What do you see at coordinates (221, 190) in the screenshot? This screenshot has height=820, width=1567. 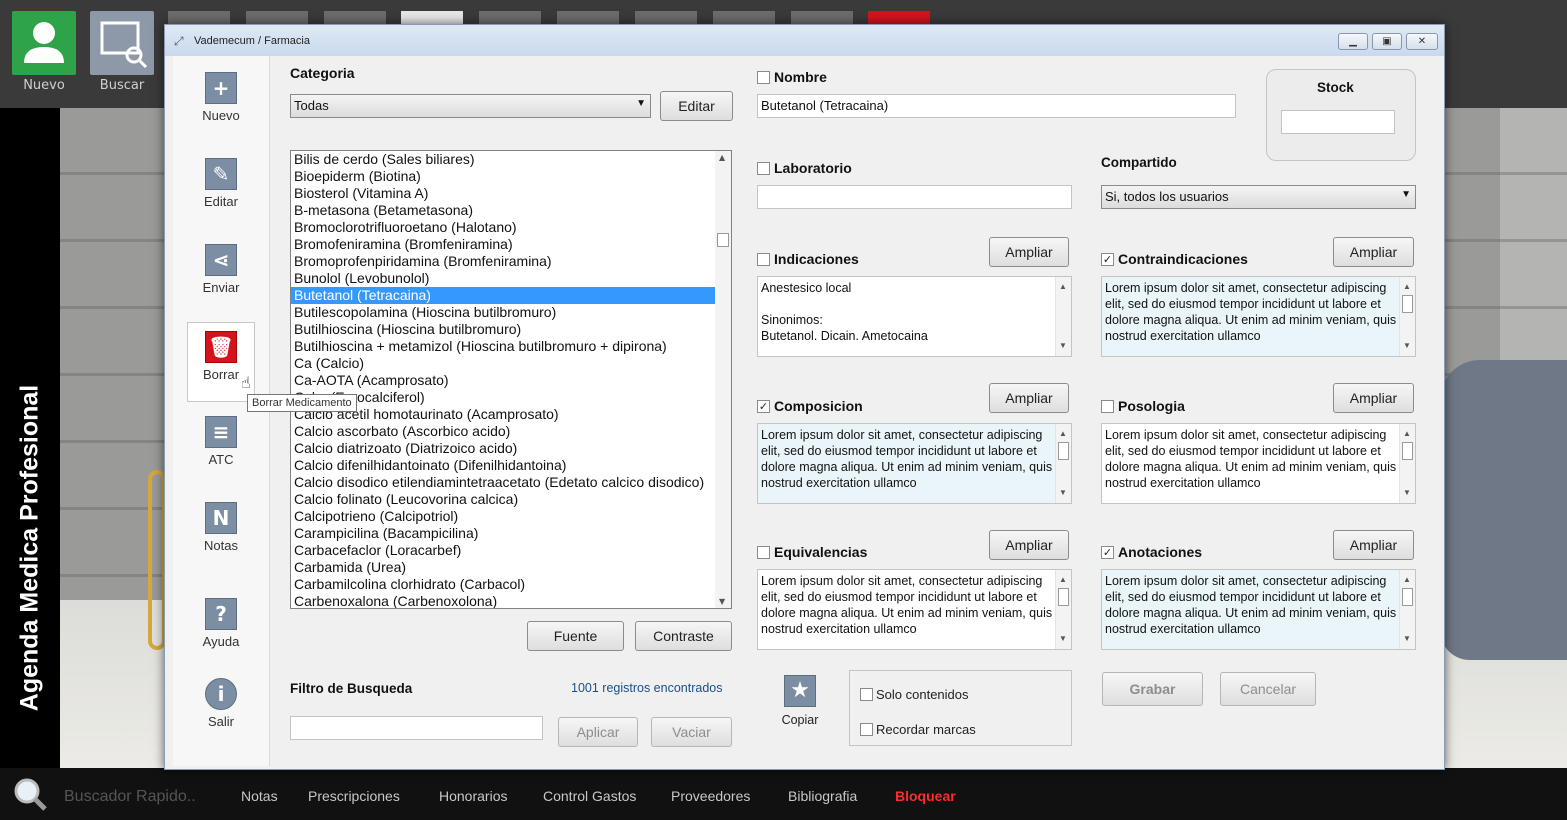 I see `toolbar-editar-button: ✎ Editar` at bounding box center [221, 190].